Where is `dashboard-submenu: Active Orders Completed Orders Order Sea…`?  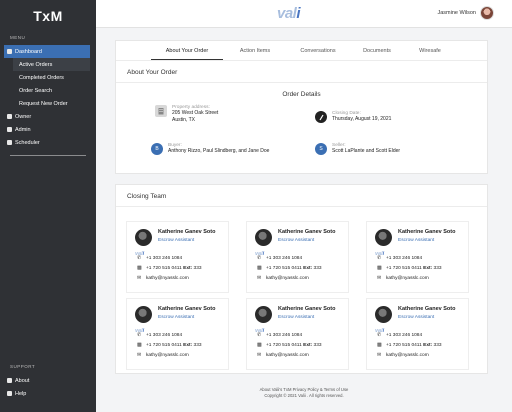
dashboard-submenu: Active Orders Completed Orders Order Sea… is located at coordinates (51, 84).